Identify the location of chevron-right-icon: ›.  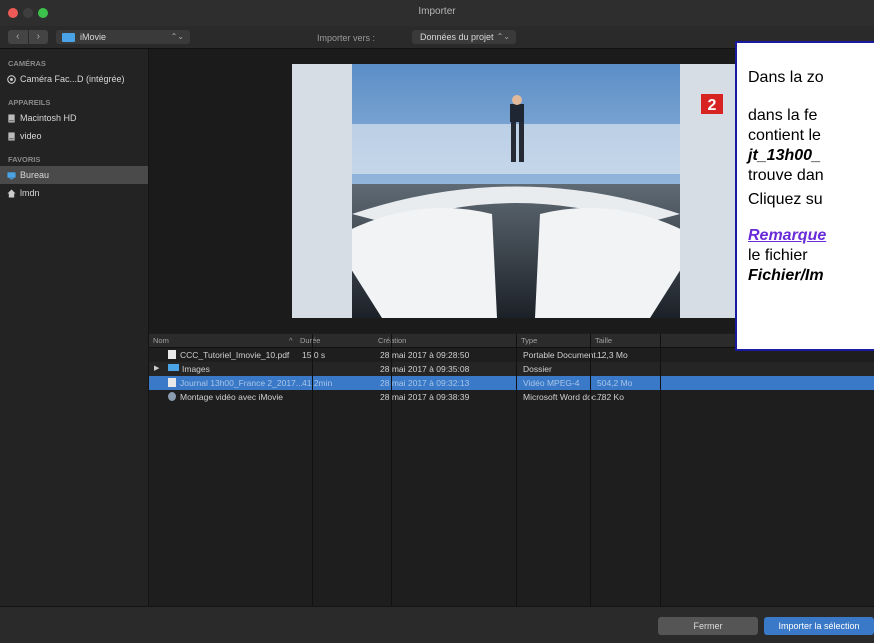
(38, 37).